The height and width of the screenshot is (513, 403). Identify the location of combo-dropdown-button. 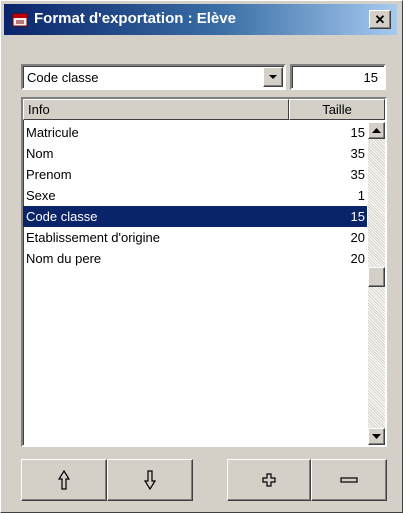
(273, 77).